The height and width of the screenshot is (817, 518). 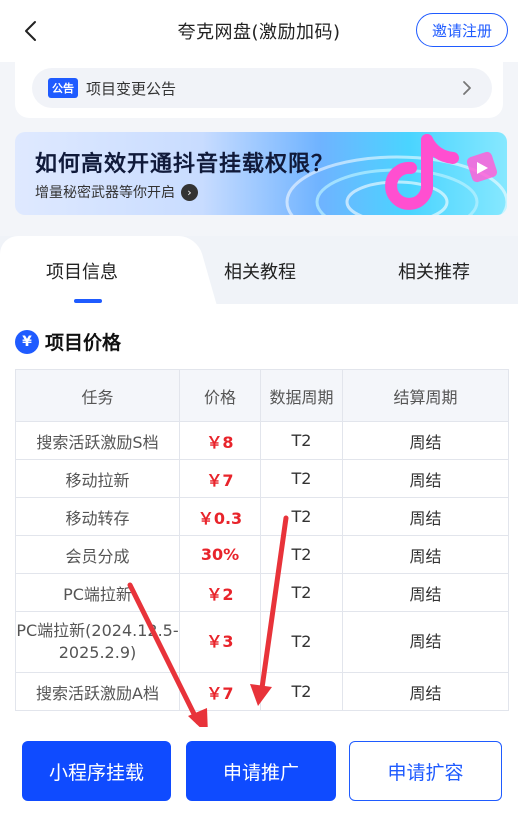 I want to click on price-cell: ￥3, so click(x=220, y=642).